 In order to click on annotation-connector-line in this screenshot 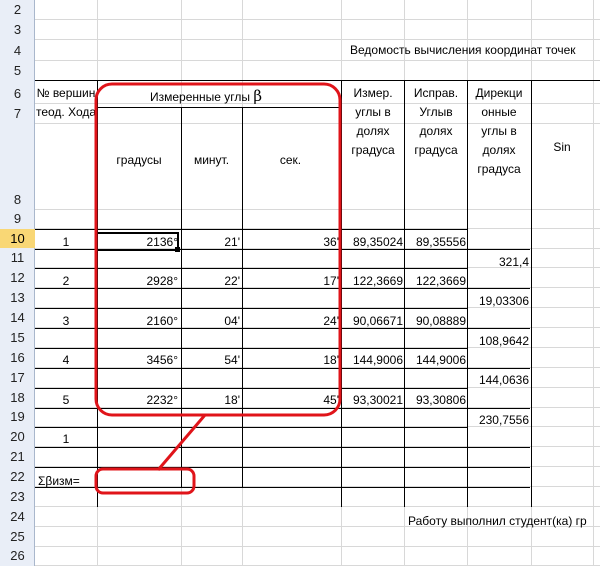, I will do `click(181, 442)`.